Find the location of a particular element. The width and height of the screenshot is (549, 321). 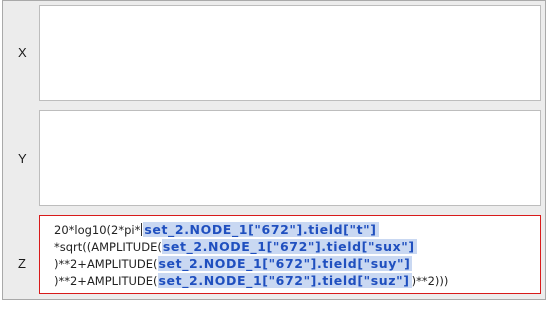

variable-token: set_2.NODE_1["672"].tield["suy"] is located at coordinates (285, 263).